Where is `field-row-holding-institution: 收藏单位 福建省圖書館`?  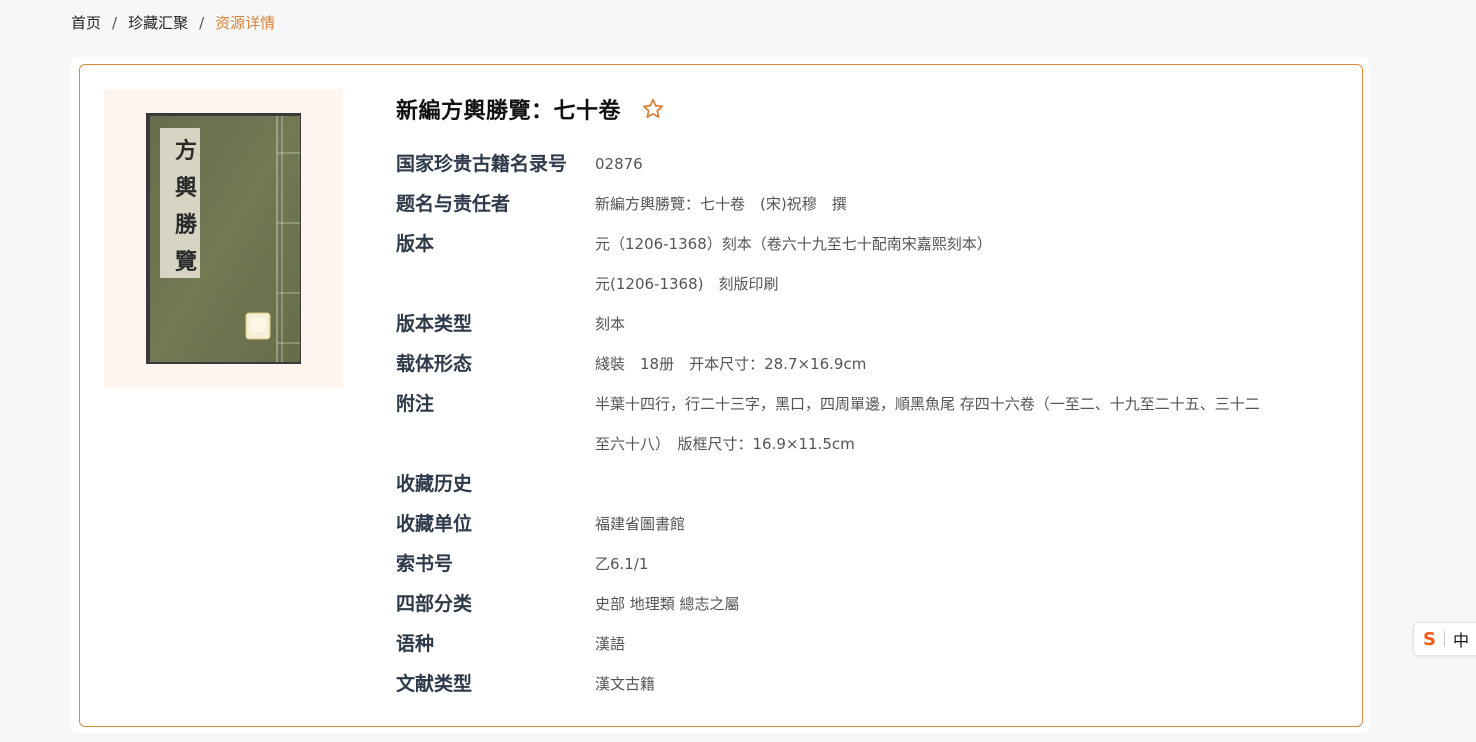 field-row-holding-institution: 收藏单位 福建省圖書館 is located at coordinates (861, 524).